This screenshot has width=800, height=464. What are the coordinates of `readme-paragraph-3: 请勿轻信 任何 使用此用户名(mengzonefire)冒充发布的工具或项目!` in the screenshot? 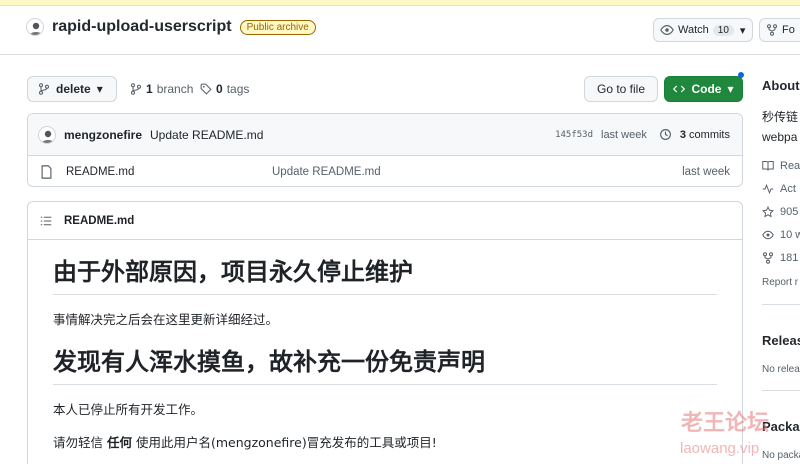 It's located at (385, 441).